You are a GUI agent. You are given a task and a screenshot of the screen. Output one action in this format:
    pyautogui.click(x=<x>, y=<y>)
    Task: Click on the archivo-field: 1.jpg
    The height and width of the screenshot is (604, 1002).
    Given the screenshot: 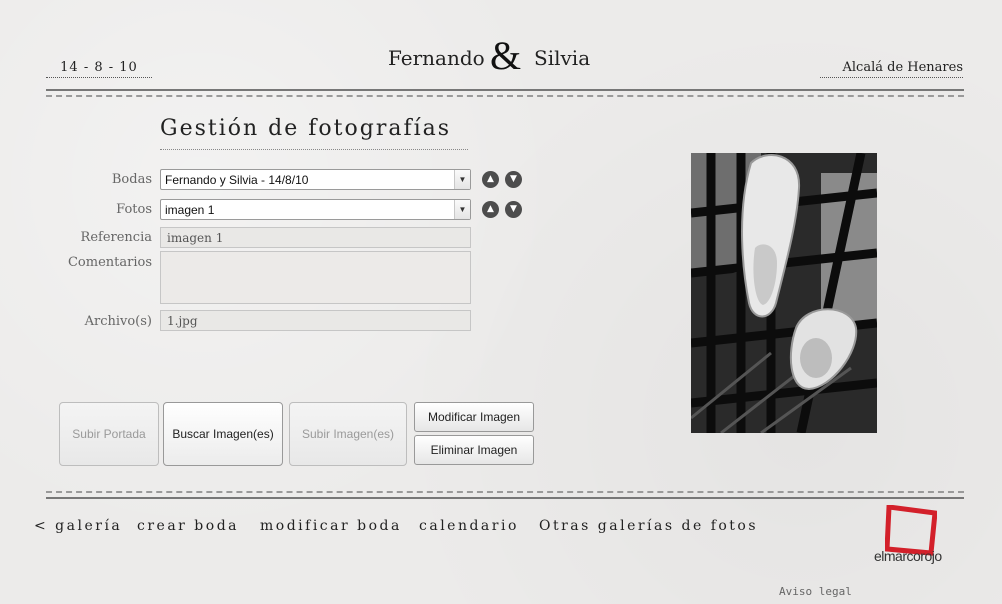 What is the action you would take?
    pyautogui.click(x=315, y=320)
    